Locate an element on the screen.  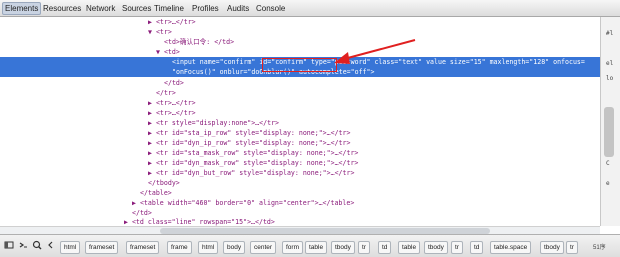
dom-node: ▶ <tr style="display:none">…</tr> is located at coordinates (300, 123).